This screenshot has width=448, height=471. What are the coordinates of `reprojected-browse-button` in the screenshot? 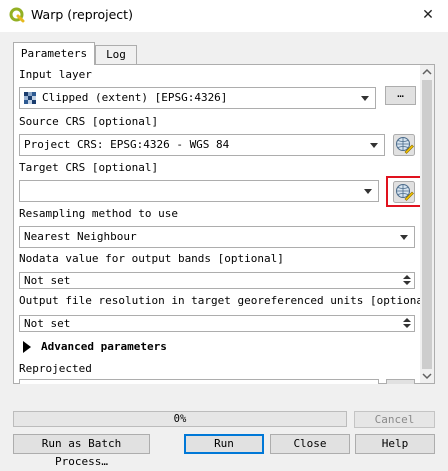 It's located at (400, 381).